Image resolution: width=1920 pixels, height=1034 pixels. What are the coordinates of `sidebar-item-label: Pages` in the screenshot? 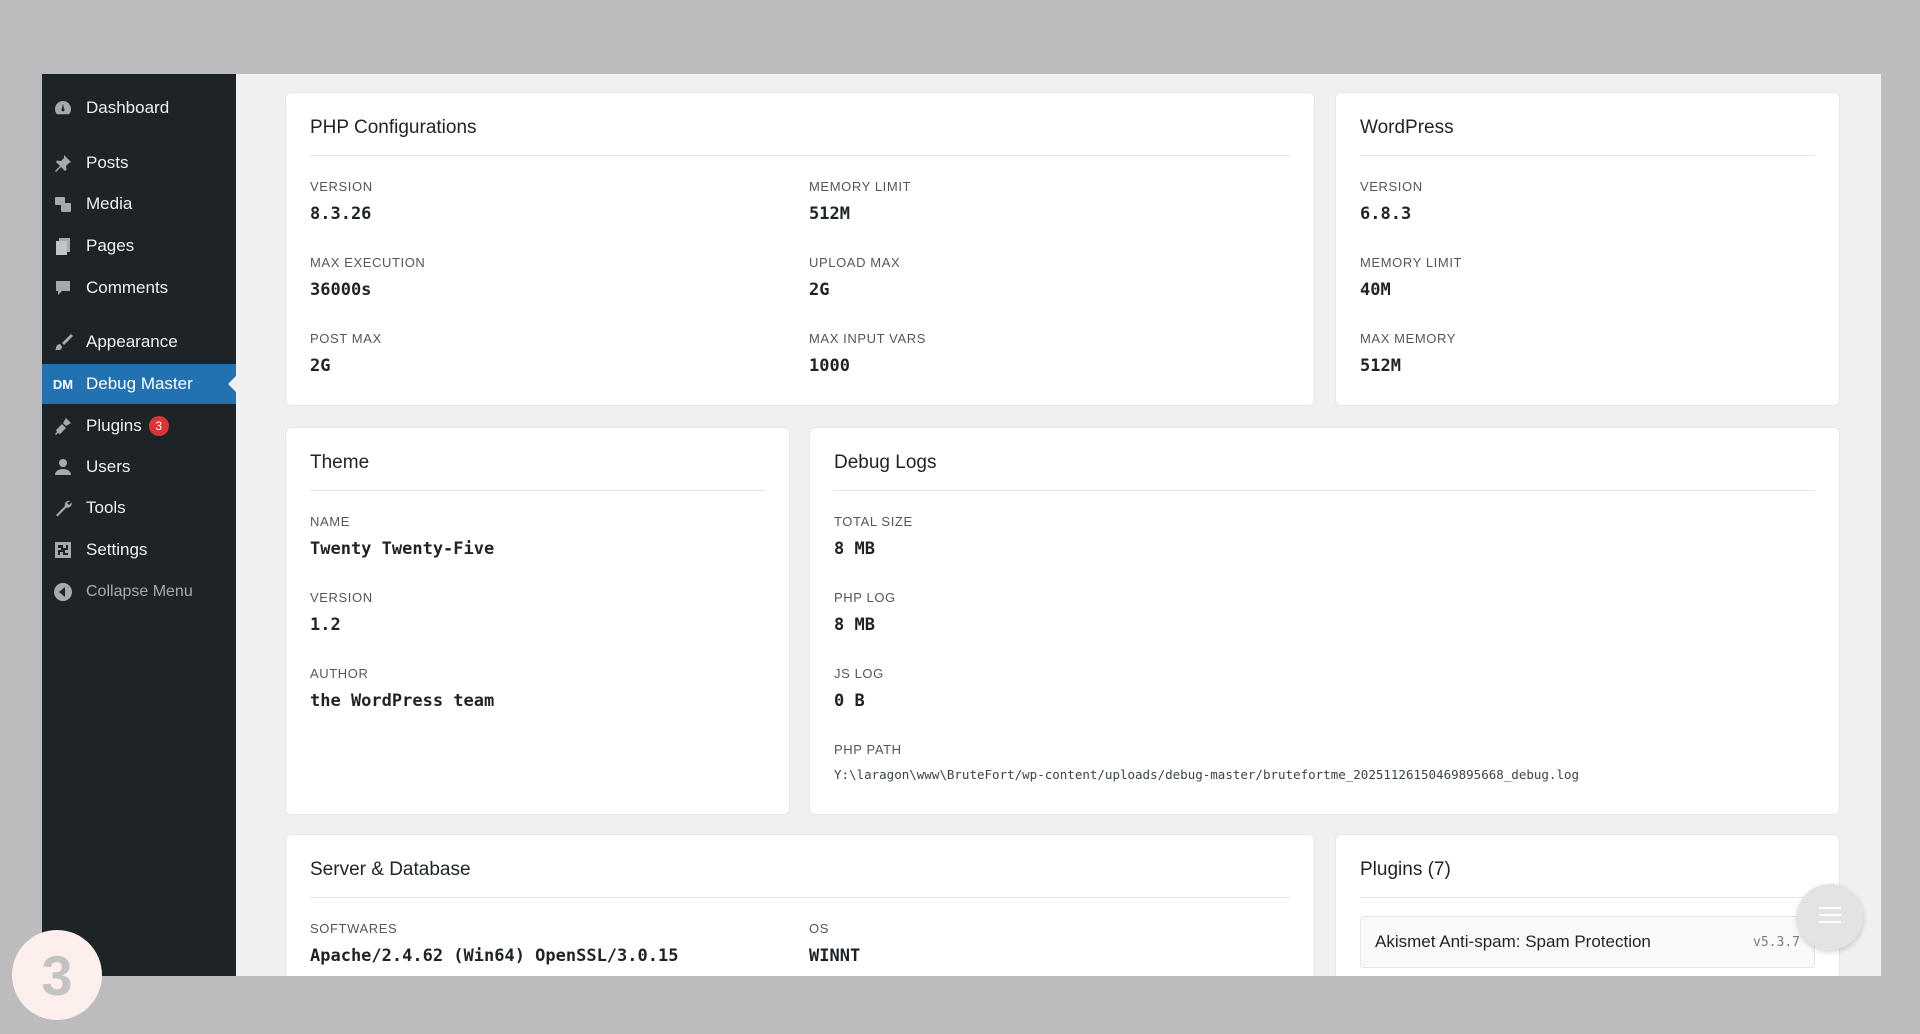 It's located at (110, 245).